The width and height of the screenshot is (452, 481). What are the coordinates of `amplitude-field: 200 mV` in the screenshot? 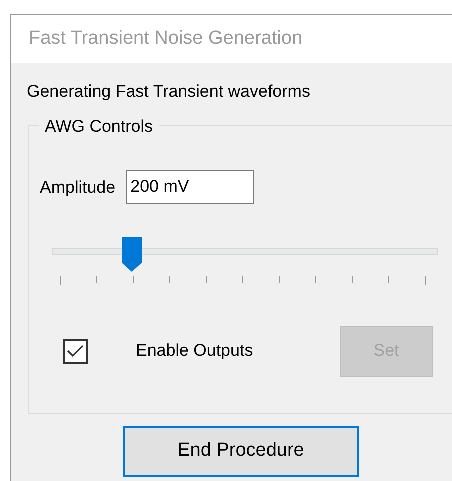 It's located at (190, 187).